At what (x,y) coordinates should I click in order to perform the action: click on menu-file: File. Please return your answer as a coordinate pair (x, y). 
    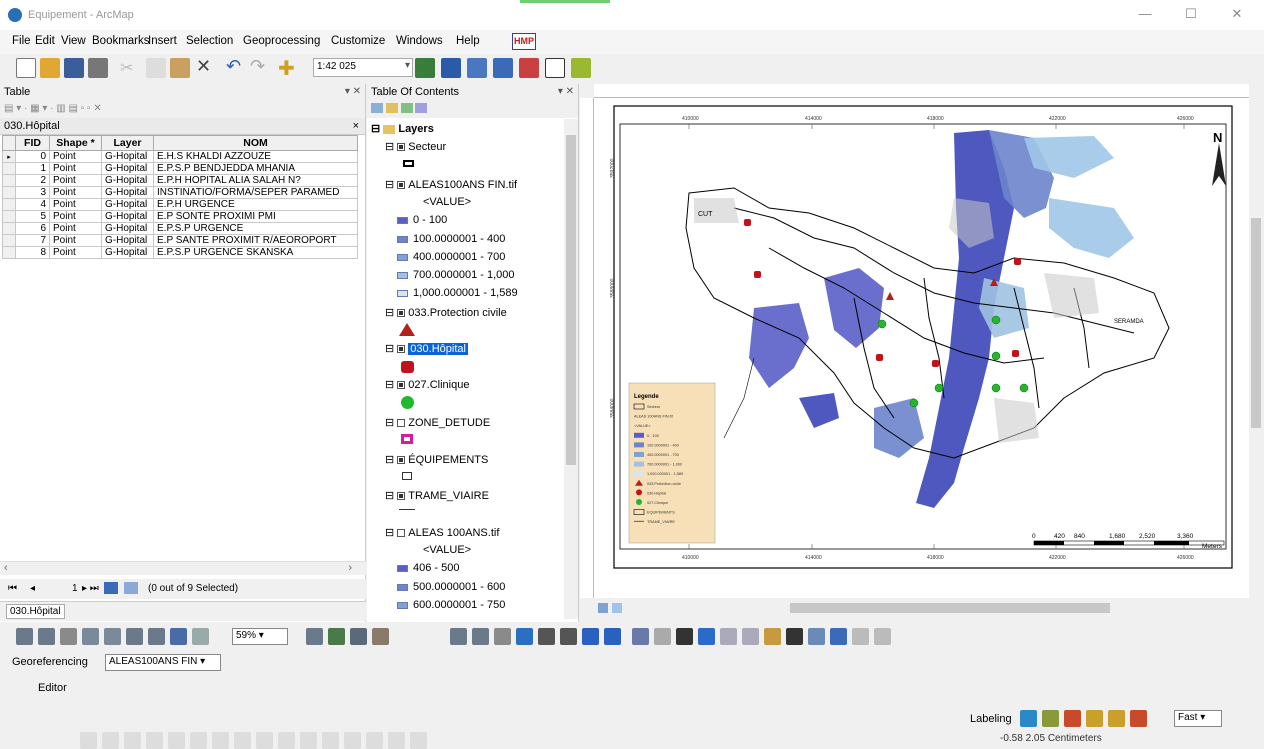
    Looking at the image, I should click on (21, 41).